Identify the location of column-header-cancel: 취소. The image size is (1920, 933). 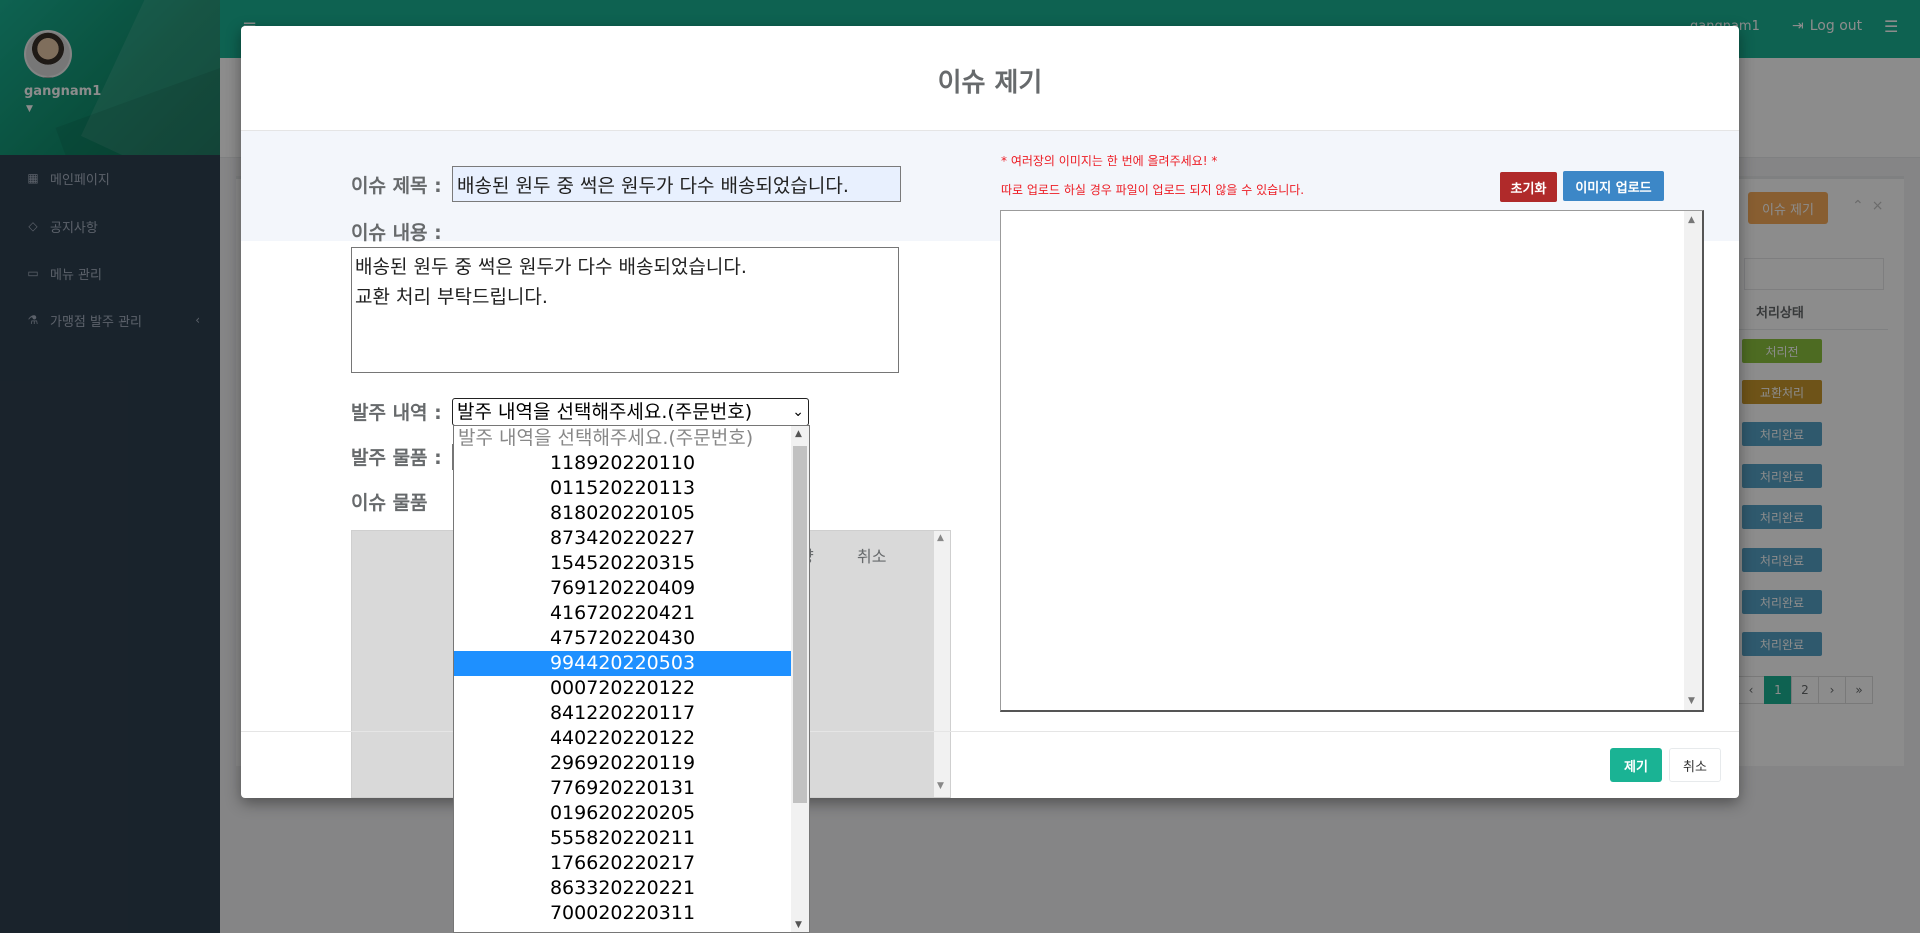
(872, 556).